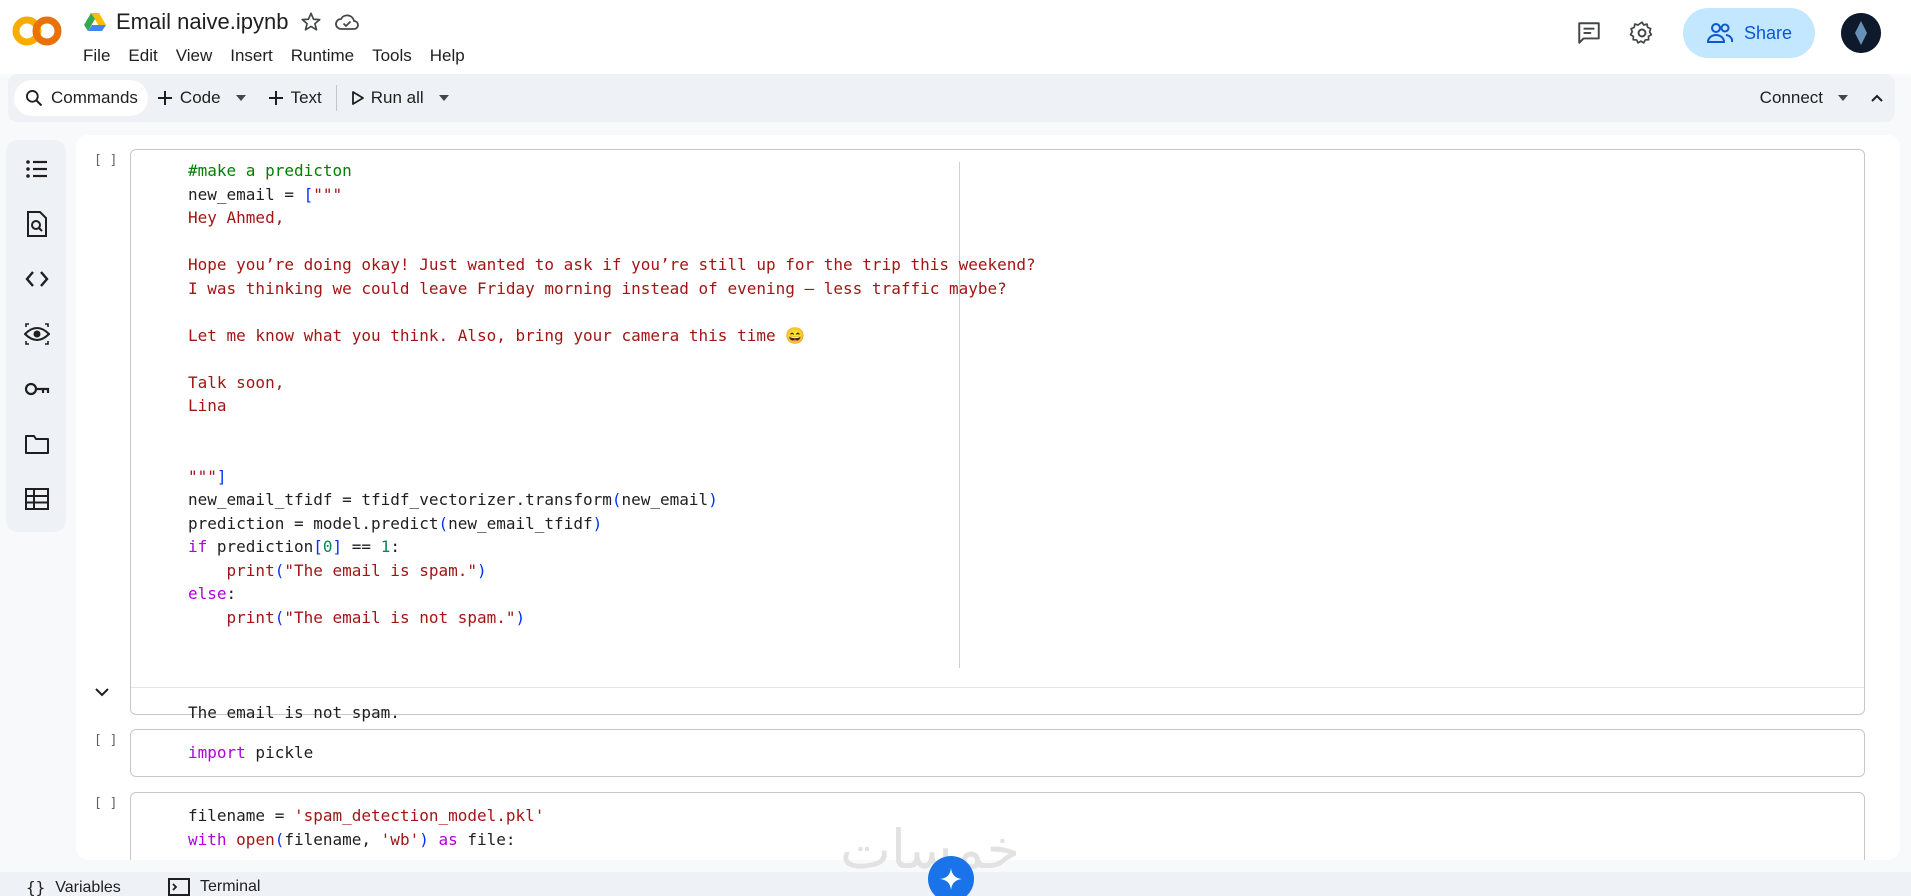 This screenshot has height=896, width=1911. Describe the element at coordinates (1720, 33) in the screenshot. I see `people-icon` at that location.